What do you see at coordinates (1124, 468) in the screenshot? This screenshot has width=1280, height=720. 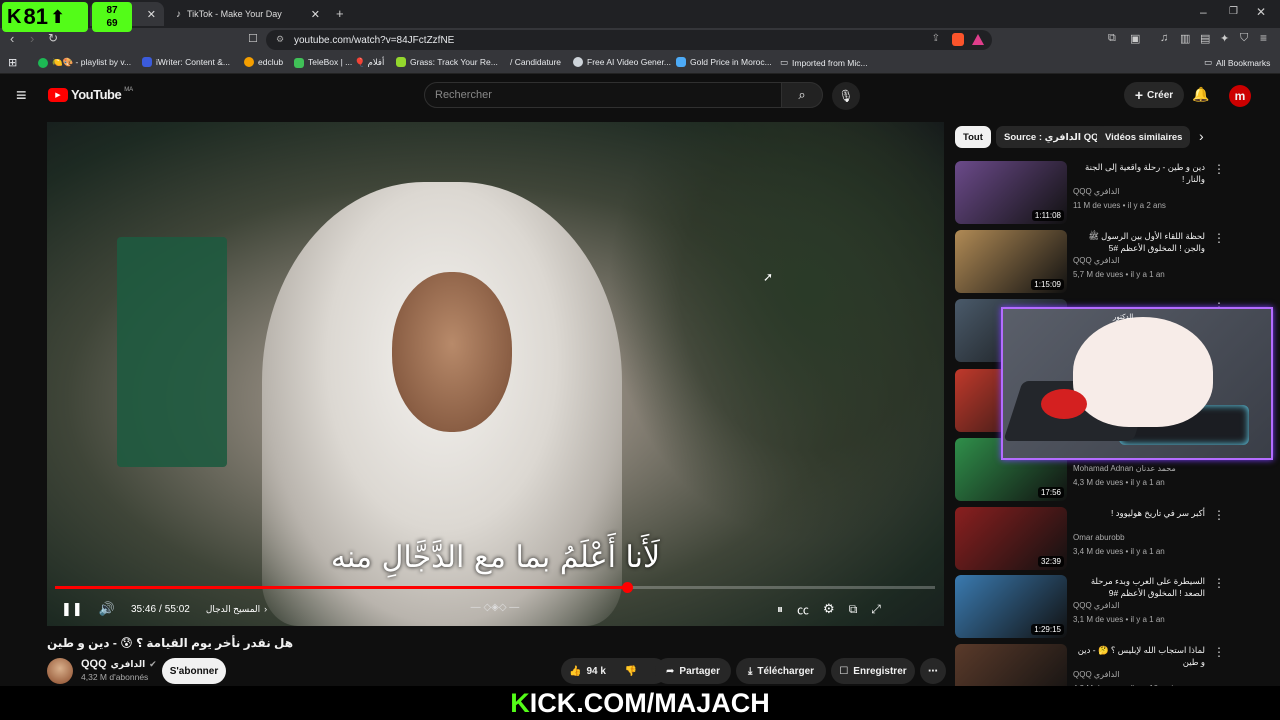 I see `recommended-channel: Mohamad Adnan محمد عدنان` at bounding box center [1124, 468].